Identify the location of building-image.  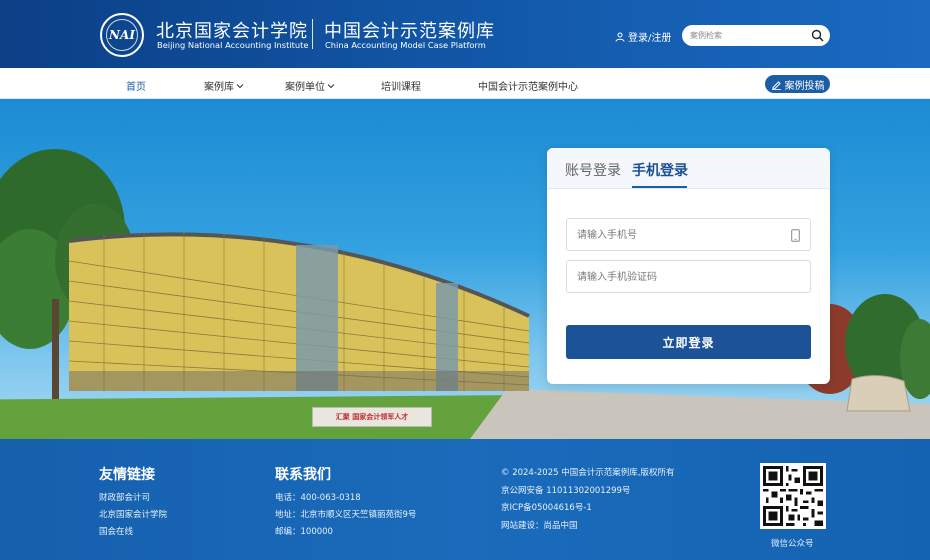
(299, 310).